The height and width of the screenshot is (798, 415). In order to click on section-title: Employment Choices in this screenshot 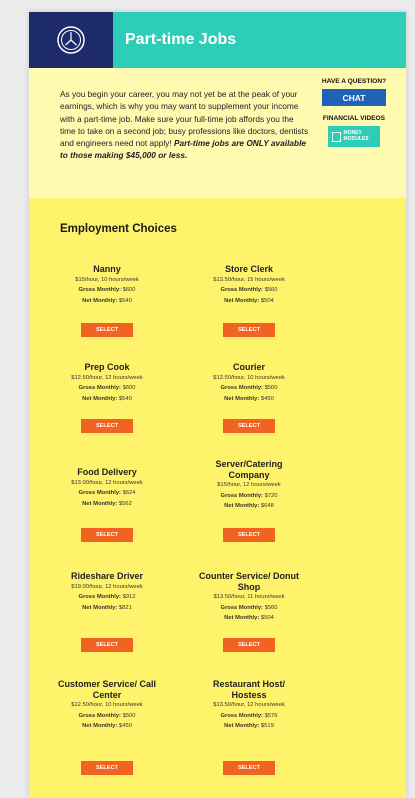, I will do `click(118, 229)`.